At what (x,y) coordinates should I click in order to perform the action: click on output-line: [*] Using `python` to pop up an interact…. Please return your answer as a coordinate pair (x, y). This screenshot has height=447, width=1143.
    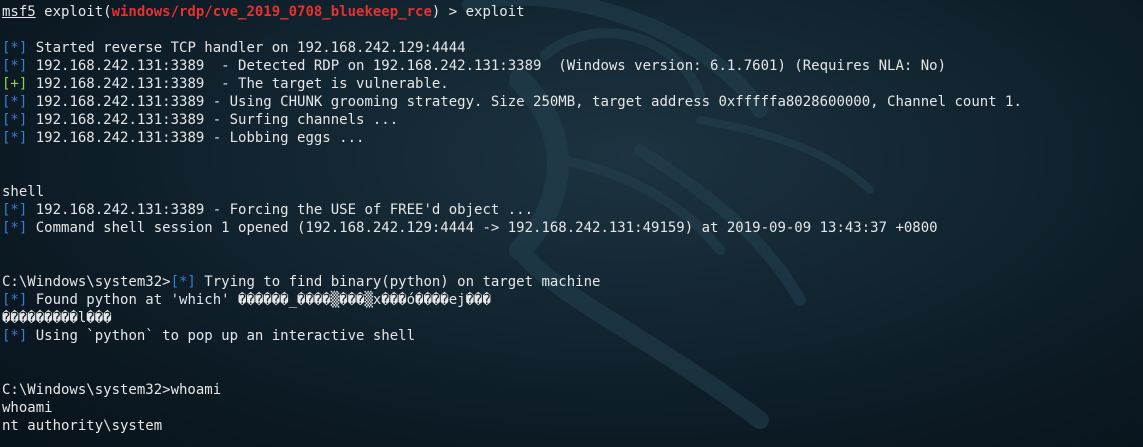
    Looking at the image, I should click on (572, 336).